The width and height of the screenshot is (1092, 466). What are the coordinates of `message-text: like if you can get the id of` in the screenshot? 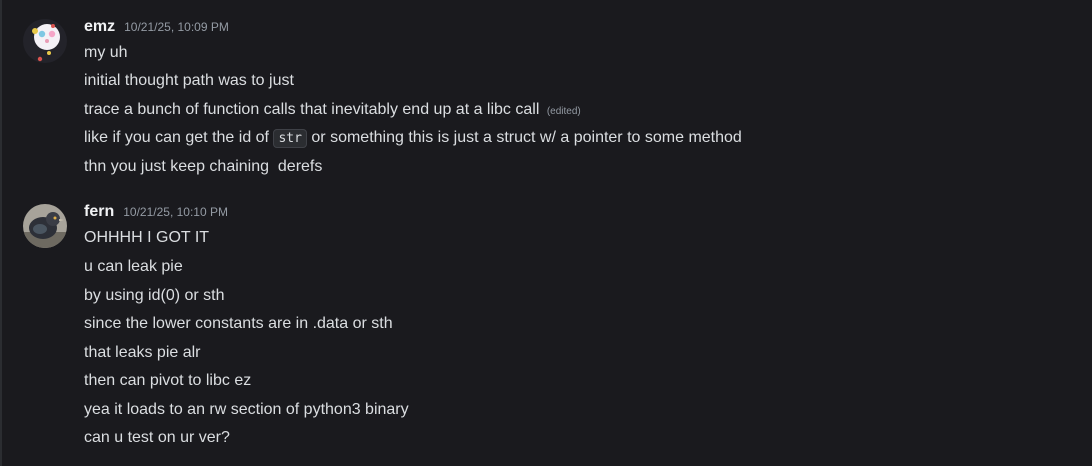 It's located at (176, 137).